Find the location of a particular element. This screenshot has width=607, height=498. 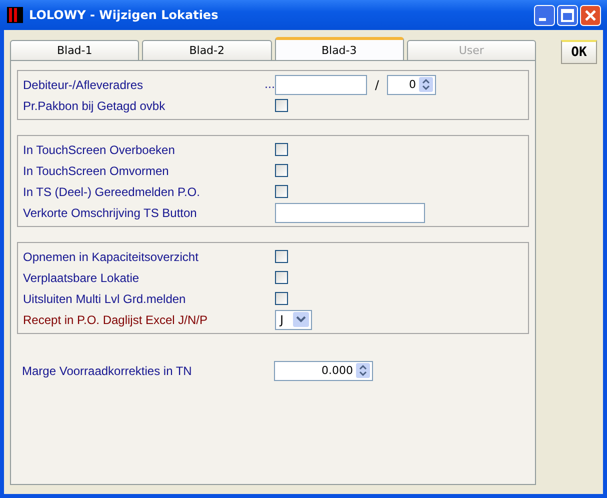

number-spinner: 0.000 is located at coordinates (323, 370).